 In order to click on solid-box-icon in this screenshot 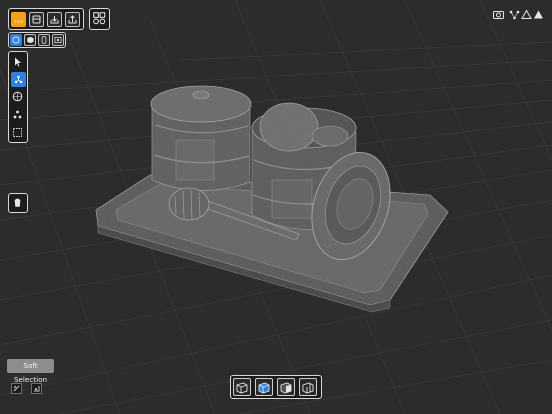, I will do `click(264, 388)`.